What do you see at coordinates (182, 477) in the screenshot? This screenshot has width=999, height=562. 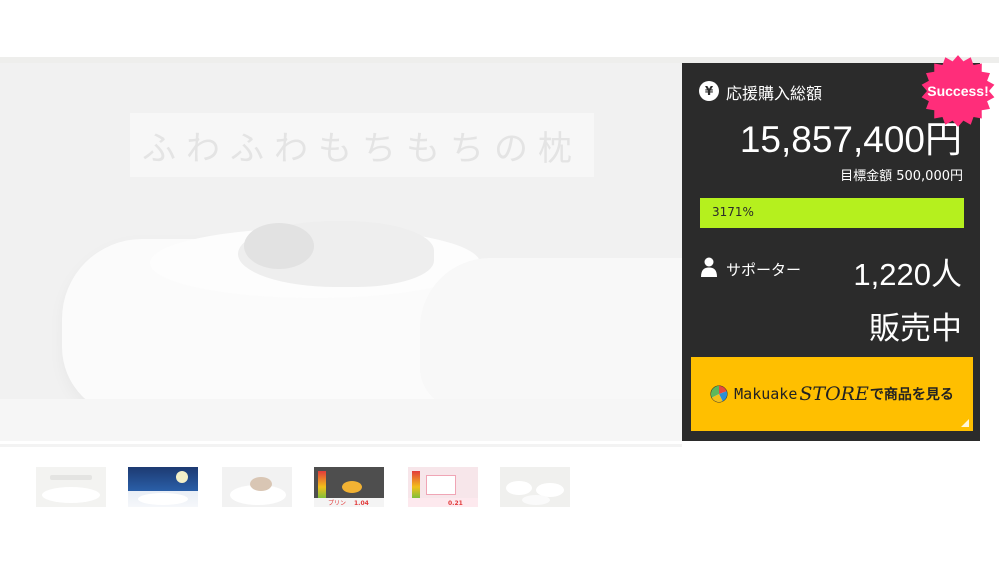 I see `moon-icon` at bounding box center [182, 477].